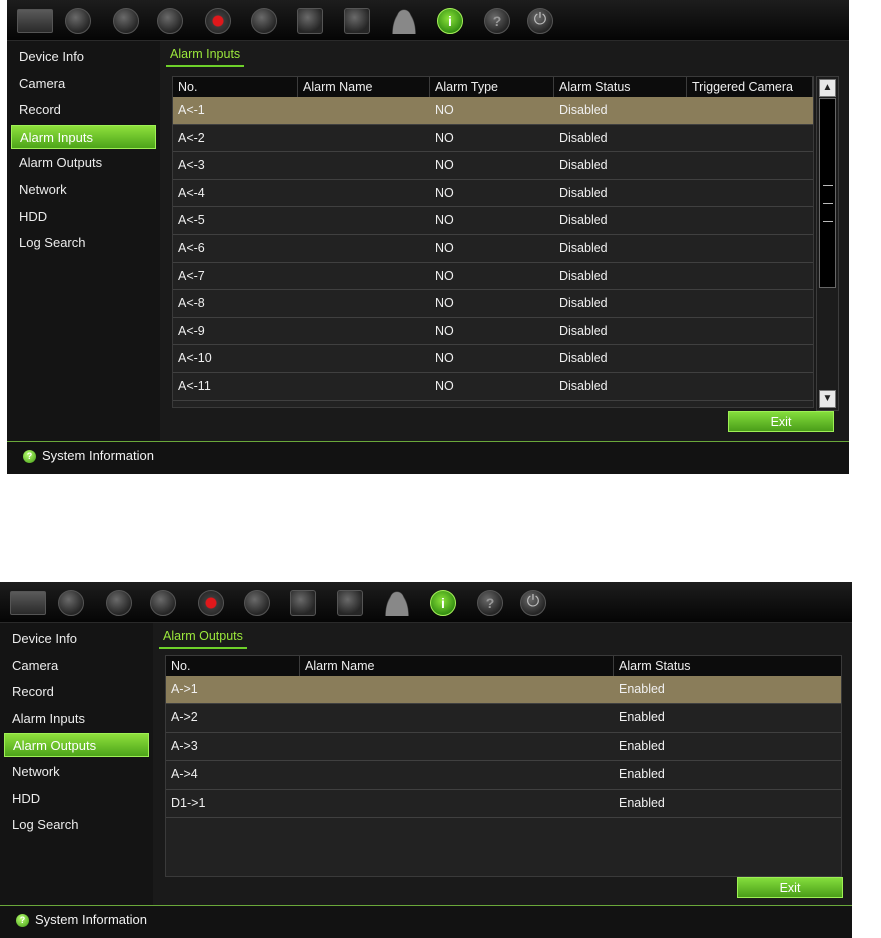 Image resolution: width=881 pixels, height=938 pixels. What do you see at coordinates (205, 56) in the screenshot?
I see `tab-alarm-inputs: Alarm Inputs` at bounding box center [205, 56].